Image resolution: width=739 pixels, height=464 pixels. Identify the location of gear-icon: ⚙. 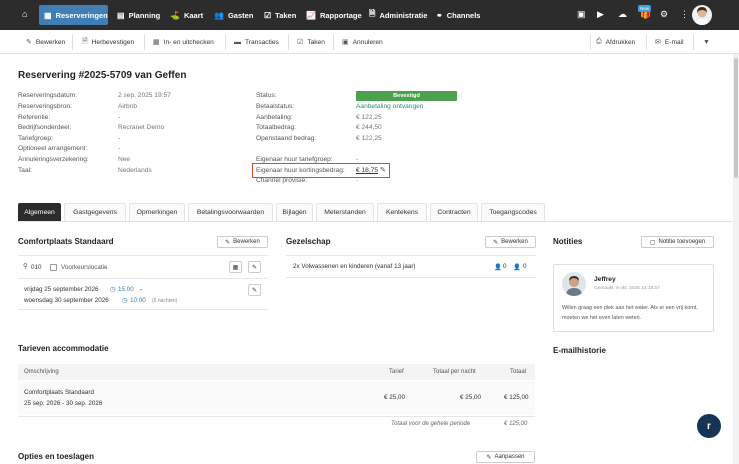
(664, 14).